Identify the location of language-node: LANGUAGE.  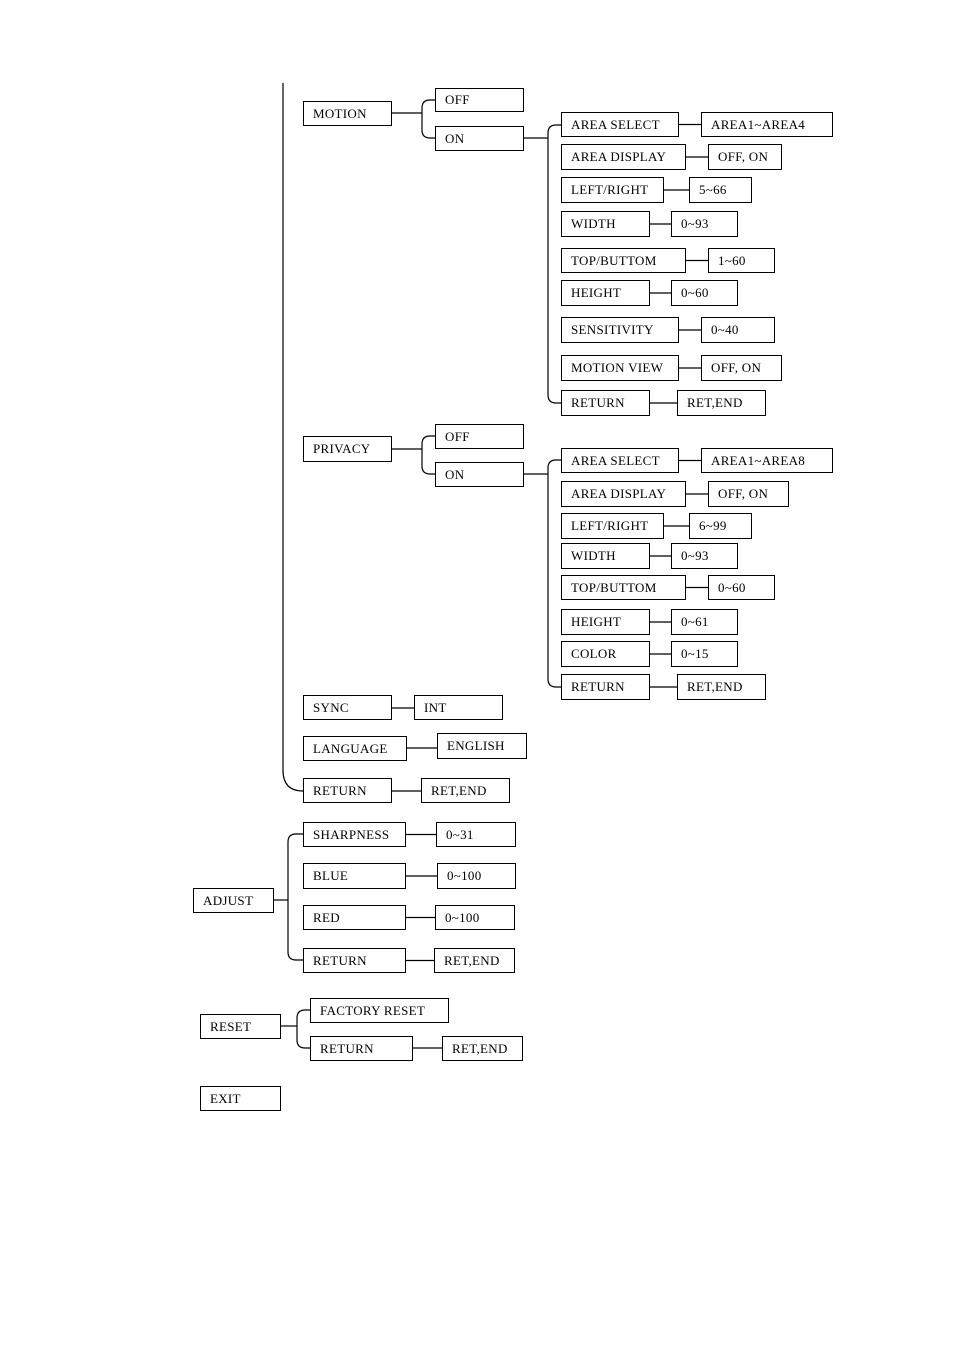
(355, 748).